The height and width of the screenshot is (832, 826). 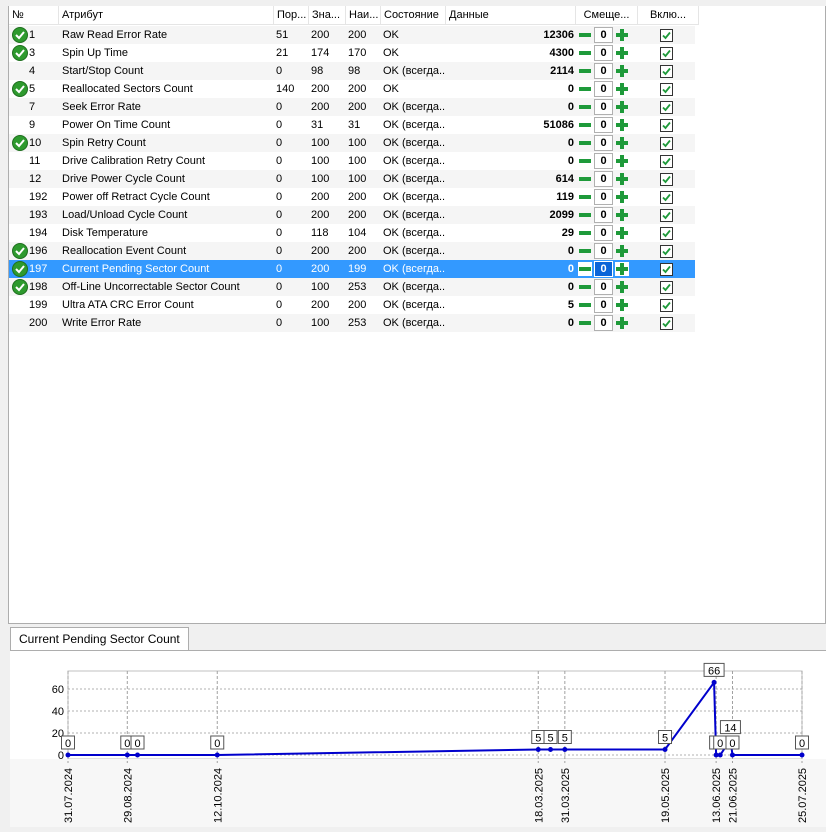 What do you see at coordinates (38, 323) in the screenshot?
I see `attribute-id: 200` at bounding box center [38, 323].